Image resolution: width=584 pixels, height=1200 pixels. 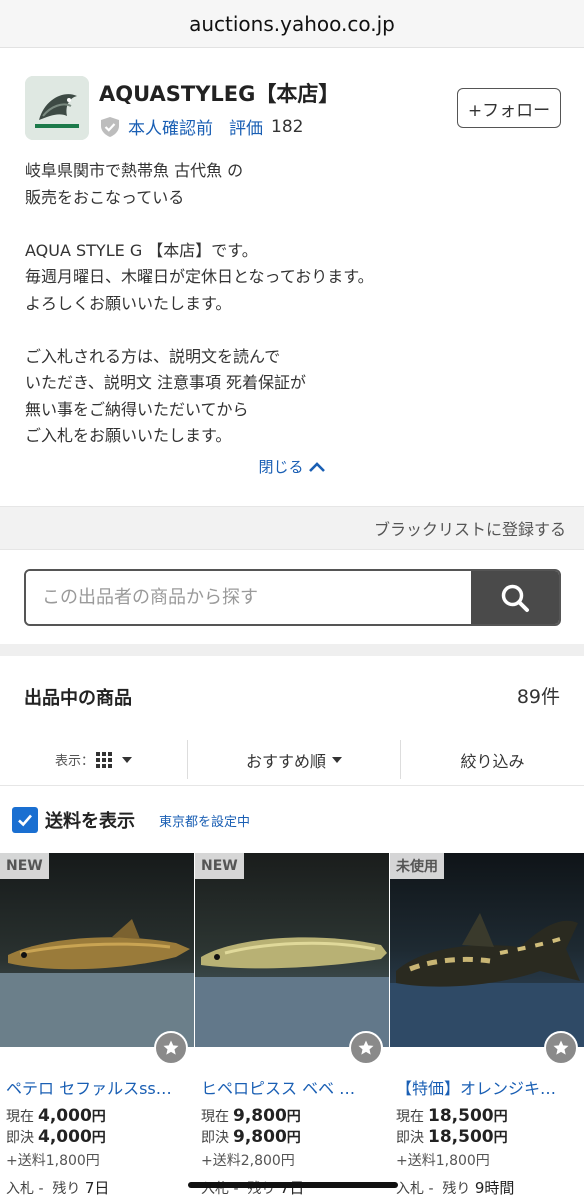 What do you see at coordinates (110, 126) in the screenshot?
I see `shield-icon` at bounding box center [110, 126].